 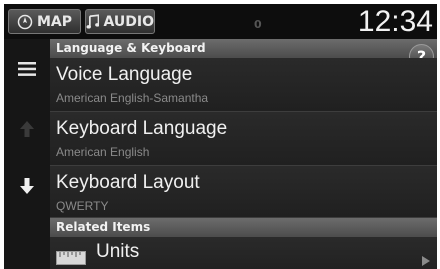 What do you see at coordinates (243, 227) in the screenshot?
I see `section-header-related-items: Related Items` at bounding box center [243, 227].